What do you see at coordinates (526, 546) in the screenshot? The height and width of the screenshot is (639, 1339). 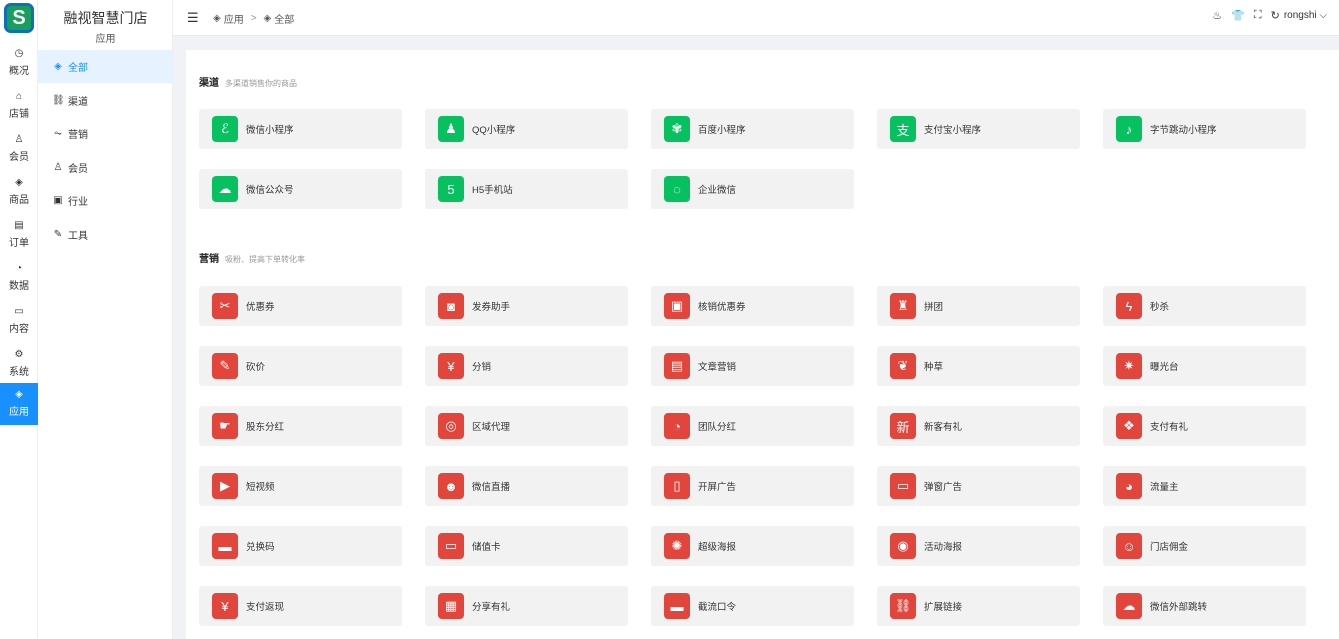 I see `app-card: ▭ 储值卡` at bounding box center [526, 546].